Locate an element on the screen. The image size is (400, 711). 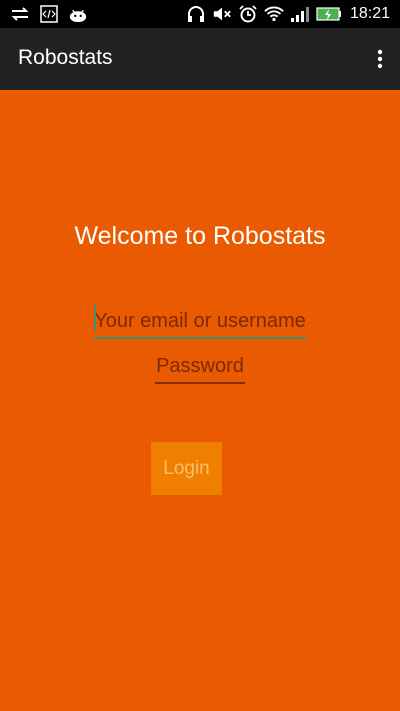
clock: 18:21 is located at coordinates (369, 13).